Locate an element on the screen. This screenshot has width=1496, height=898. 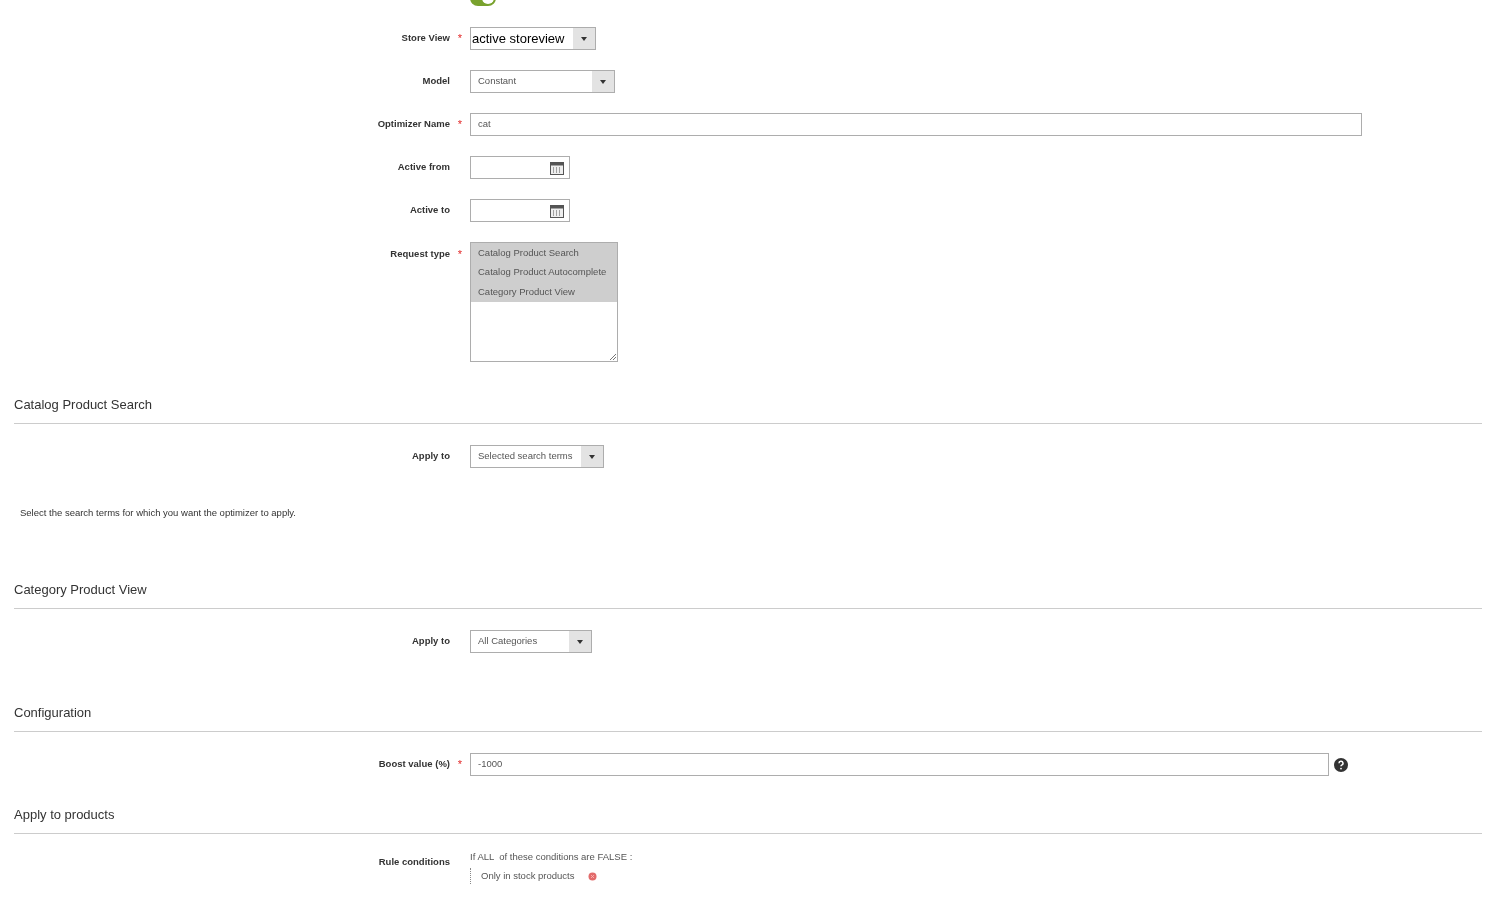
list-option: Catalog Product Search is located at coordinates (544, 253).